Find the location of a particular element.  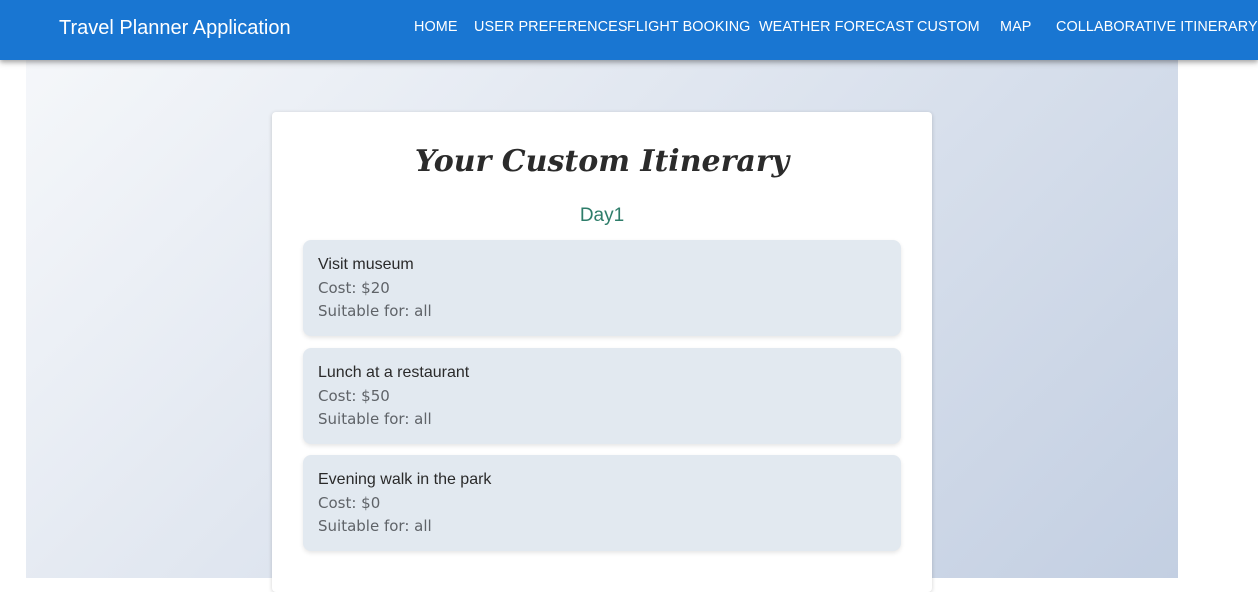

nav-custom: CUSTOM is located at coordinates (948, 27).